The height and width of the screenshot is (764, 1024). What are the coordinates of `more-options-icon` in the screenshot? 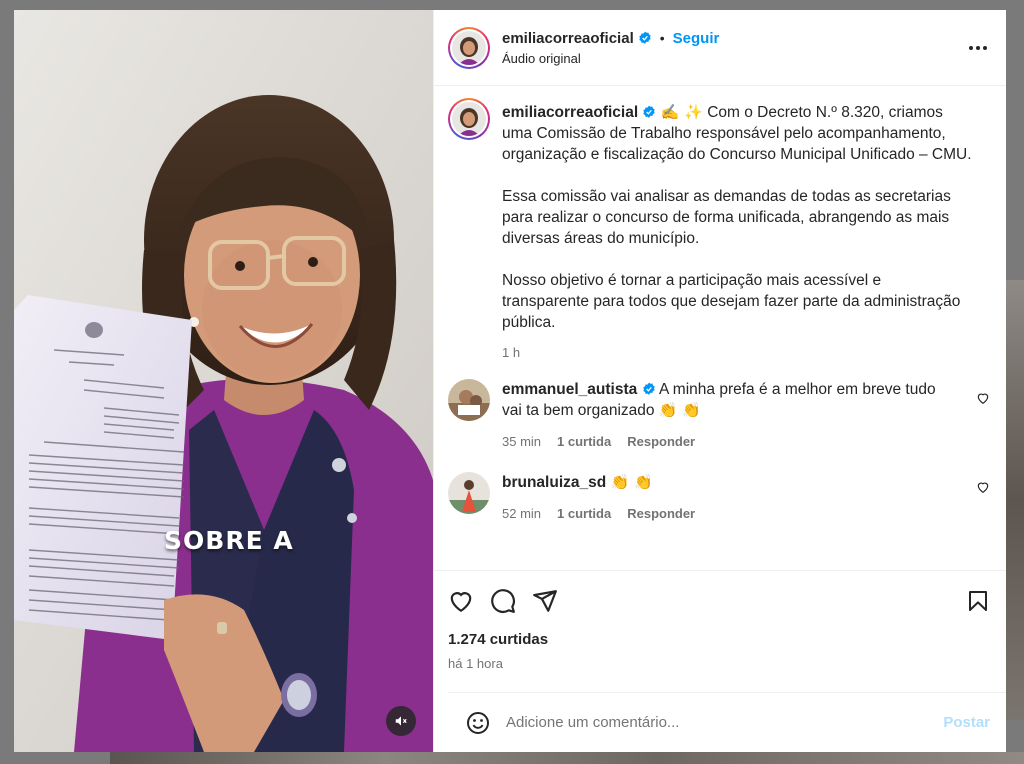 It's located at (978, 47).